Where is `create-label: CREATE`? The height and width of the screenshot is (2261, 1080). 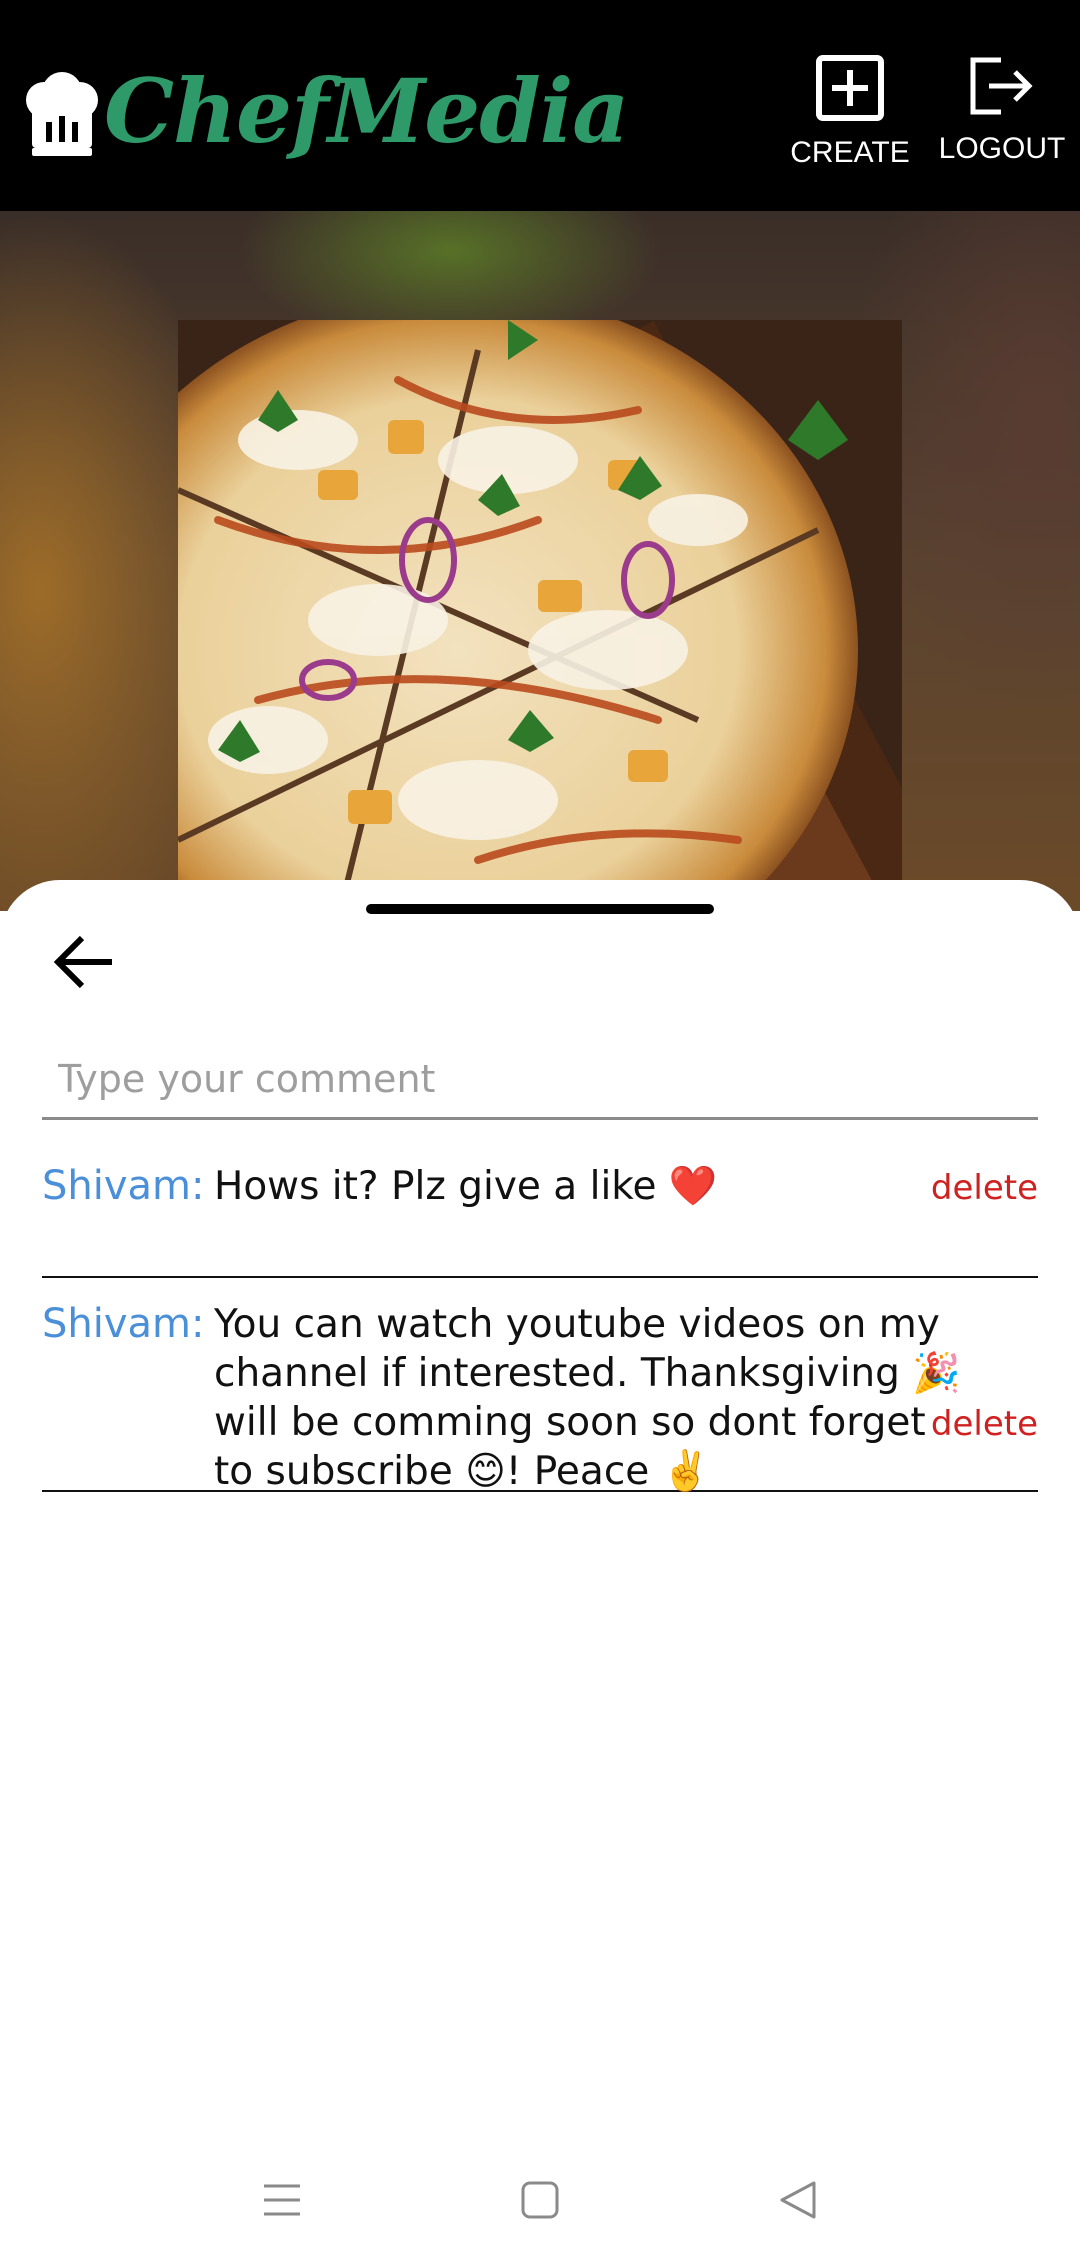 create-label: CREATE is located at coordinates (850, 152).